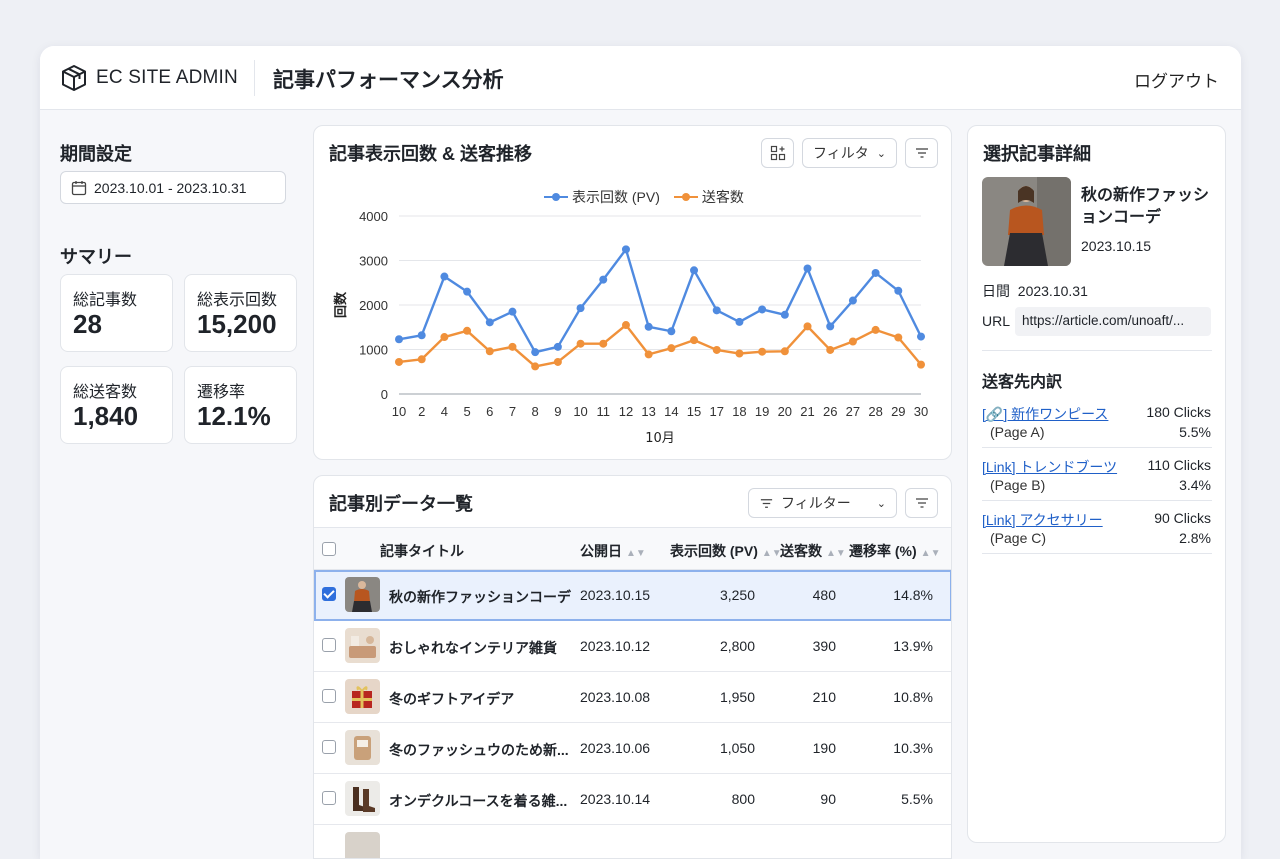 Image resolution: width=1280 pixels, height=859 pixels. I want to click on x-tick-label: 5, so click(466, 411).